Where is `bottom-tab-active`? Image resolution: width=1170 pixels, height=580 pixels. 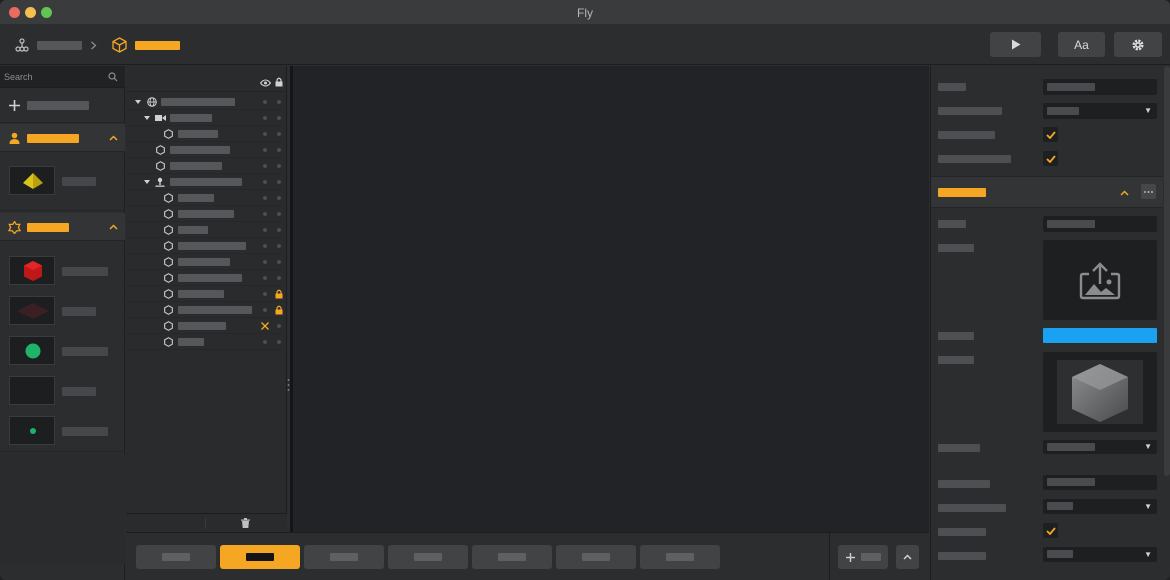 bottom-tab-active is located at coordinates (260, 557).